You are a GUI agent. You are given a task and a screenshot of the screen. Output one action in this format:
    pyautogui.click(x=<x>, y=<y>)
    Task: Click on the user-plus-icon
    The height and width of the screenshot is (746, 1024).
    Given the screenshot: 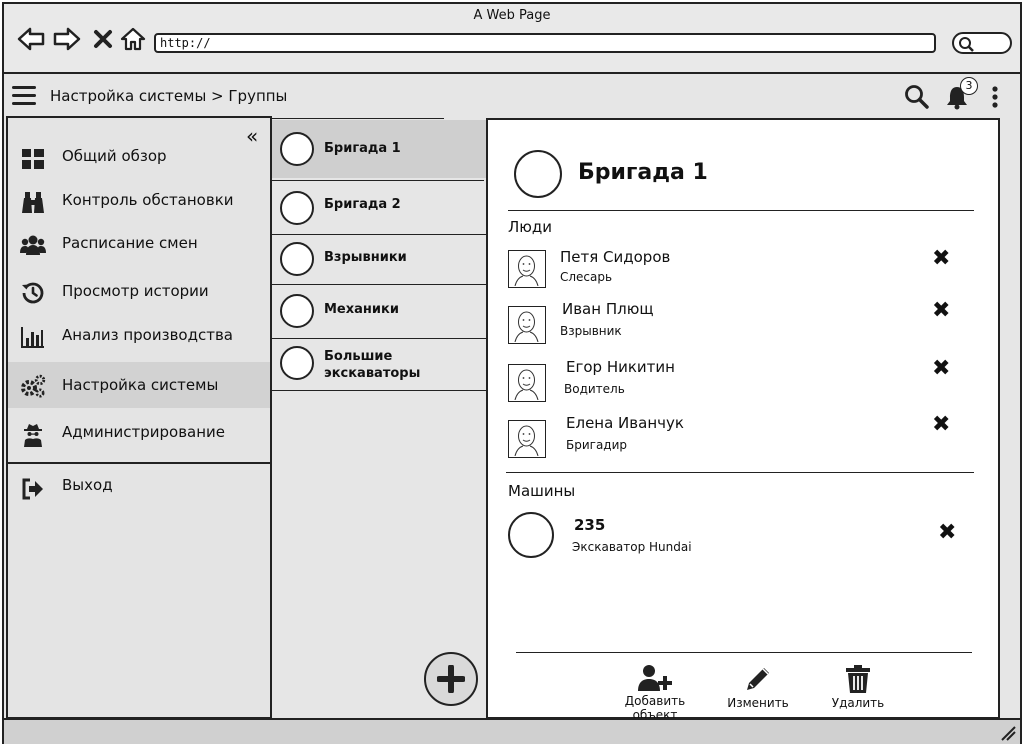 What is the action you would take?
    pyautogui.click(x=655, y=677)
    